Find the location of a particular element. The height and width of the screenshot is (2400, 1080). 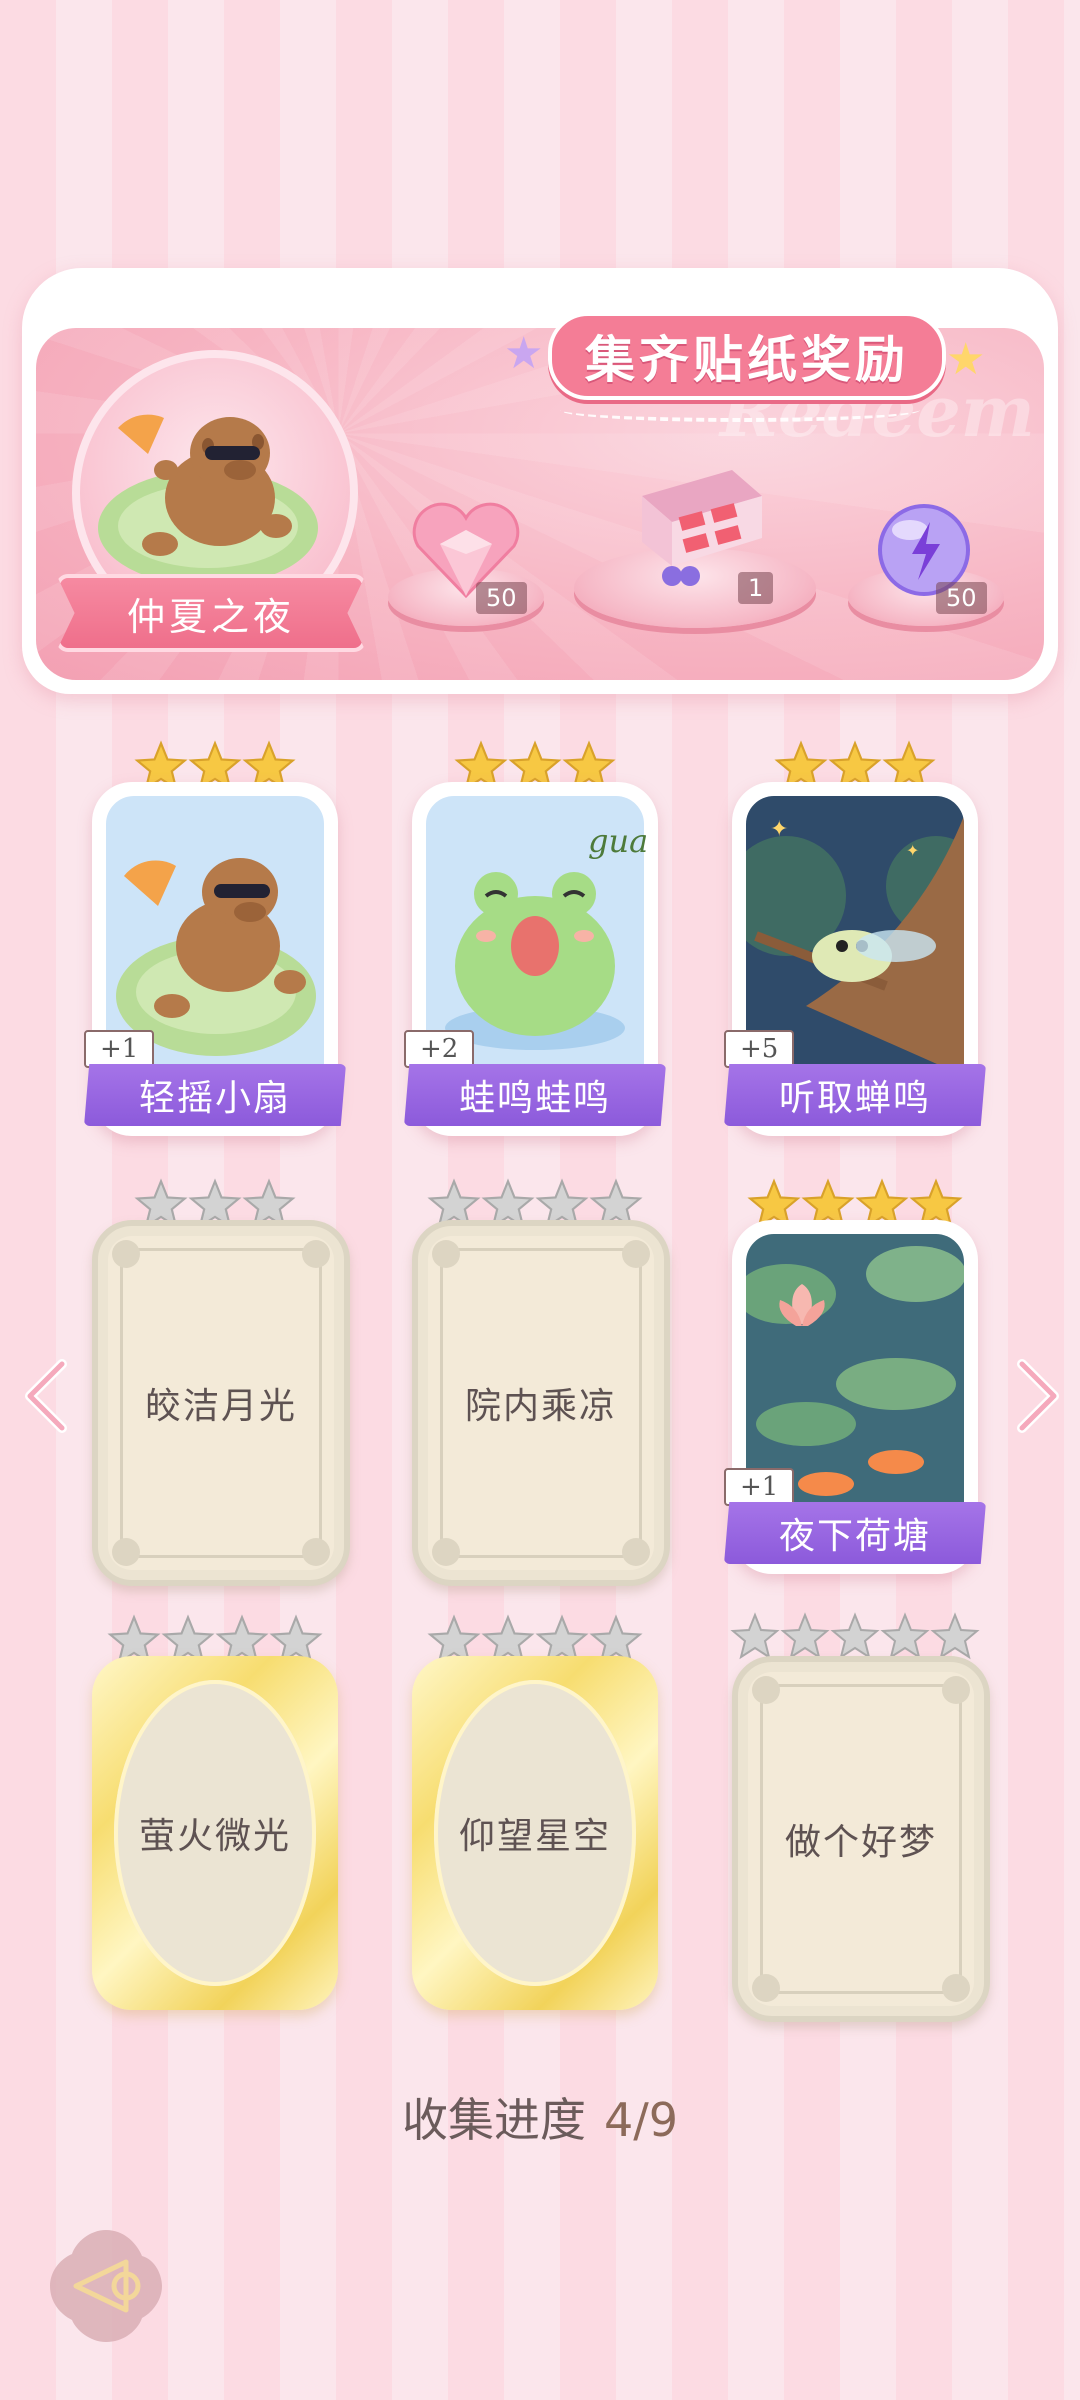

sticker-card-locked-gold: 萤火微光 is located at coordinates (215, 1833).